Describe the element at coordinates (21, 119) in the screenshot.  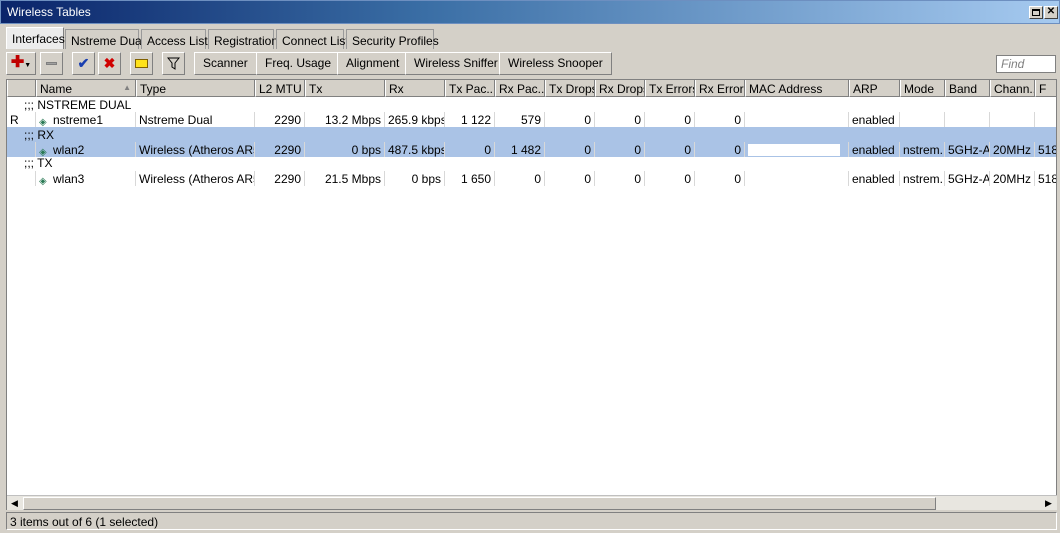
I see `flag-cell: R` at that location.